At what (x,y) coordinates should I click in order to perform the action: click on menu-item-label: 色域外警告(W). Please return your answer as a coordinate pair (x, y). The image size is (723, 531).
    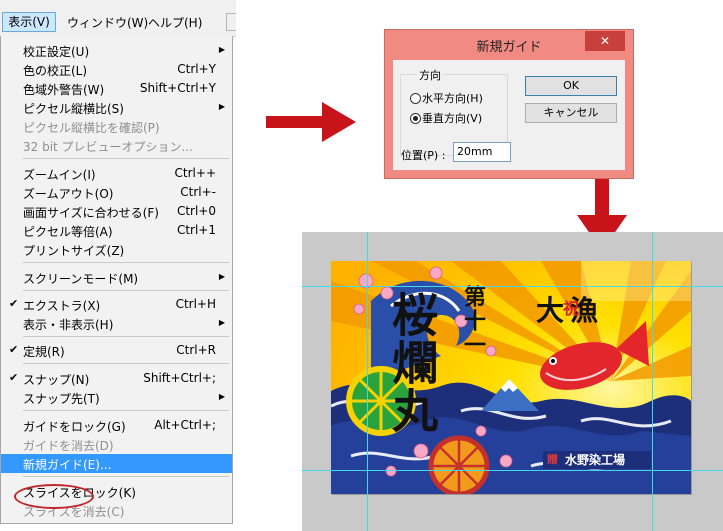
    Looking at the image, I should click on (64, 90).